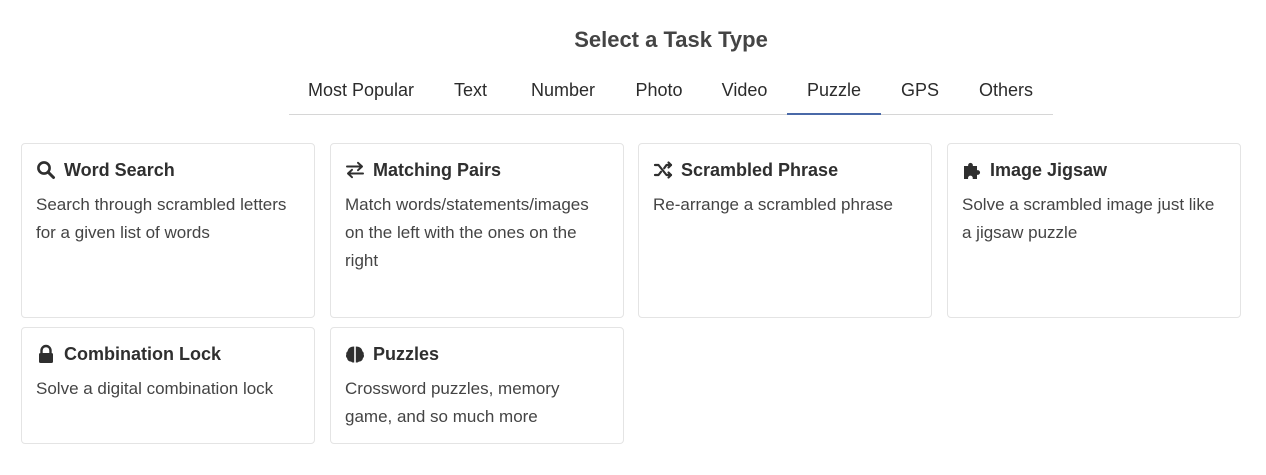 The image size is (1266, 475). I want to click on lock-icon, so click(46, 354).